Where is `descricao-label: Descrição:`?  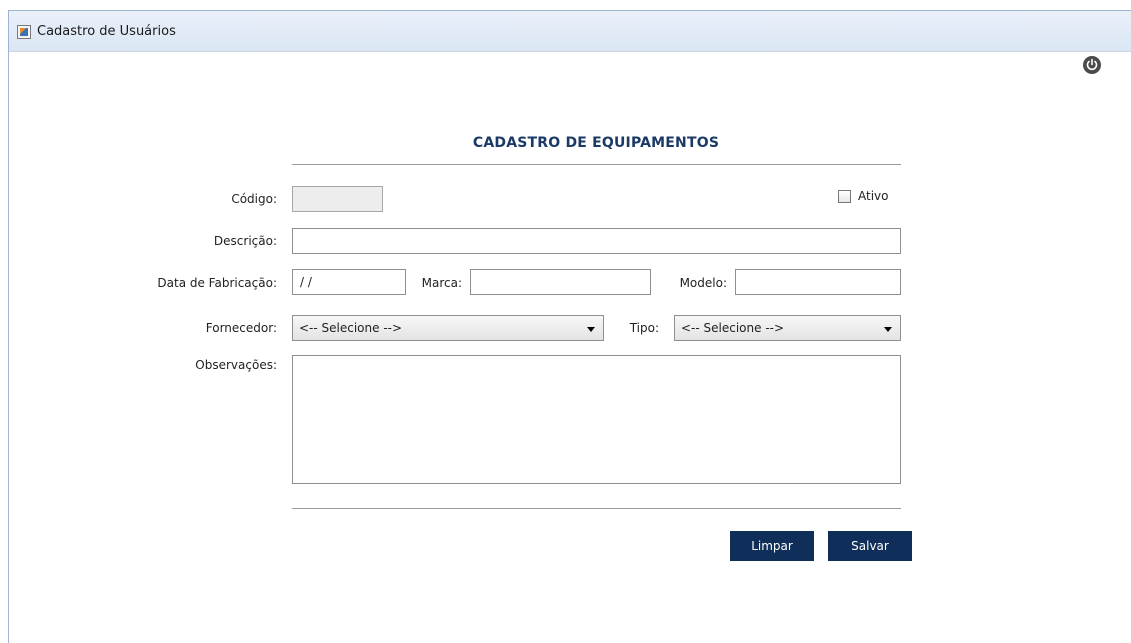 descricao-label: Descrição: is located at coordinates (245, 241).